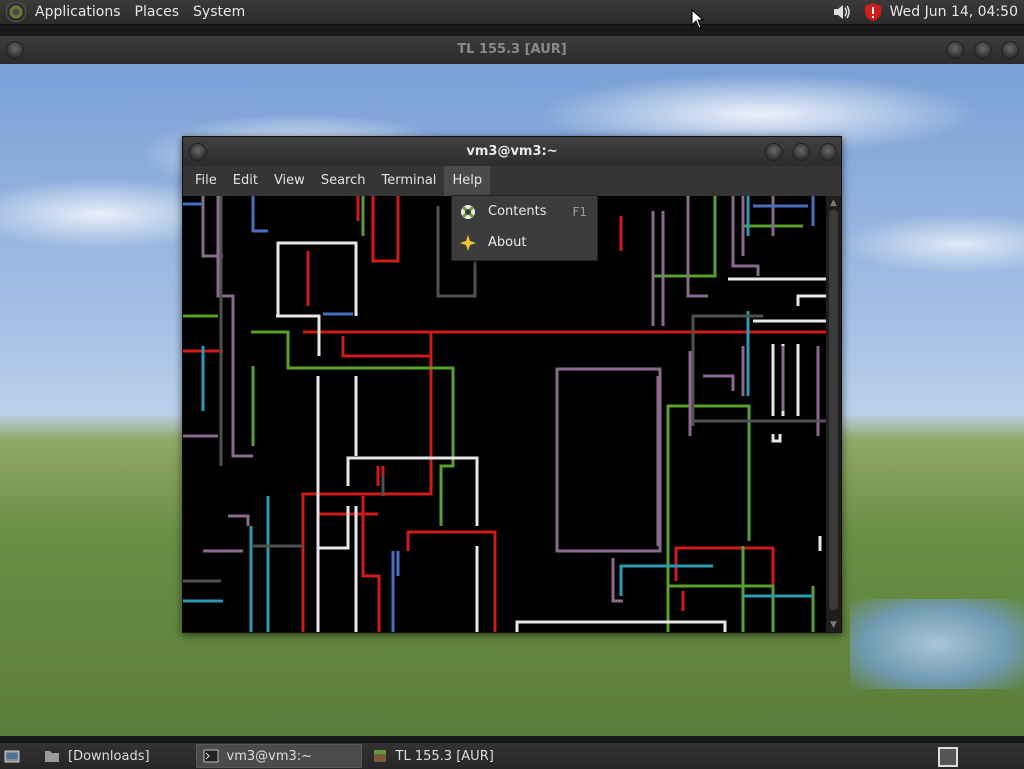 This screenshot has width=1024, height=769. What do you see at coordinates (842, 12) in the screenshot?
I see `volume-icon` at bounding box center [842, 12].